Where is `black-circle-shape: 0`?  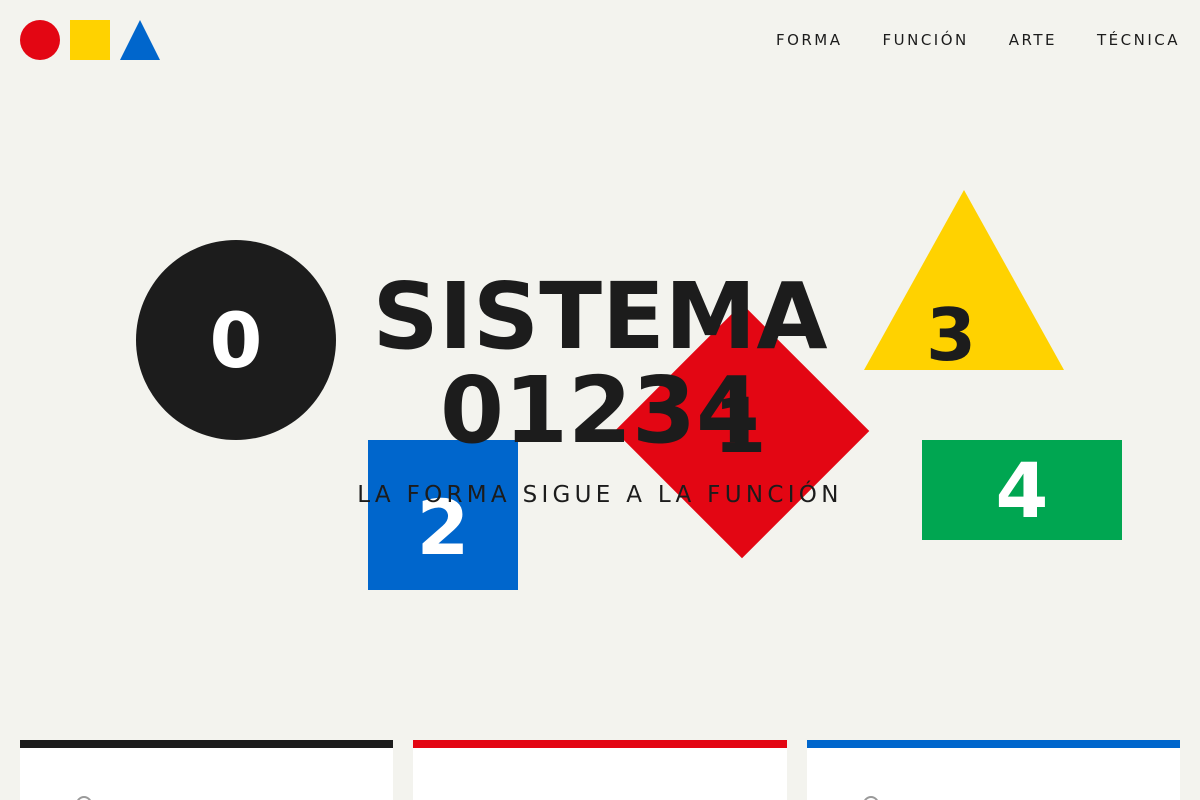
black-circle-shape: 0 is located at coordinates (236, 340).